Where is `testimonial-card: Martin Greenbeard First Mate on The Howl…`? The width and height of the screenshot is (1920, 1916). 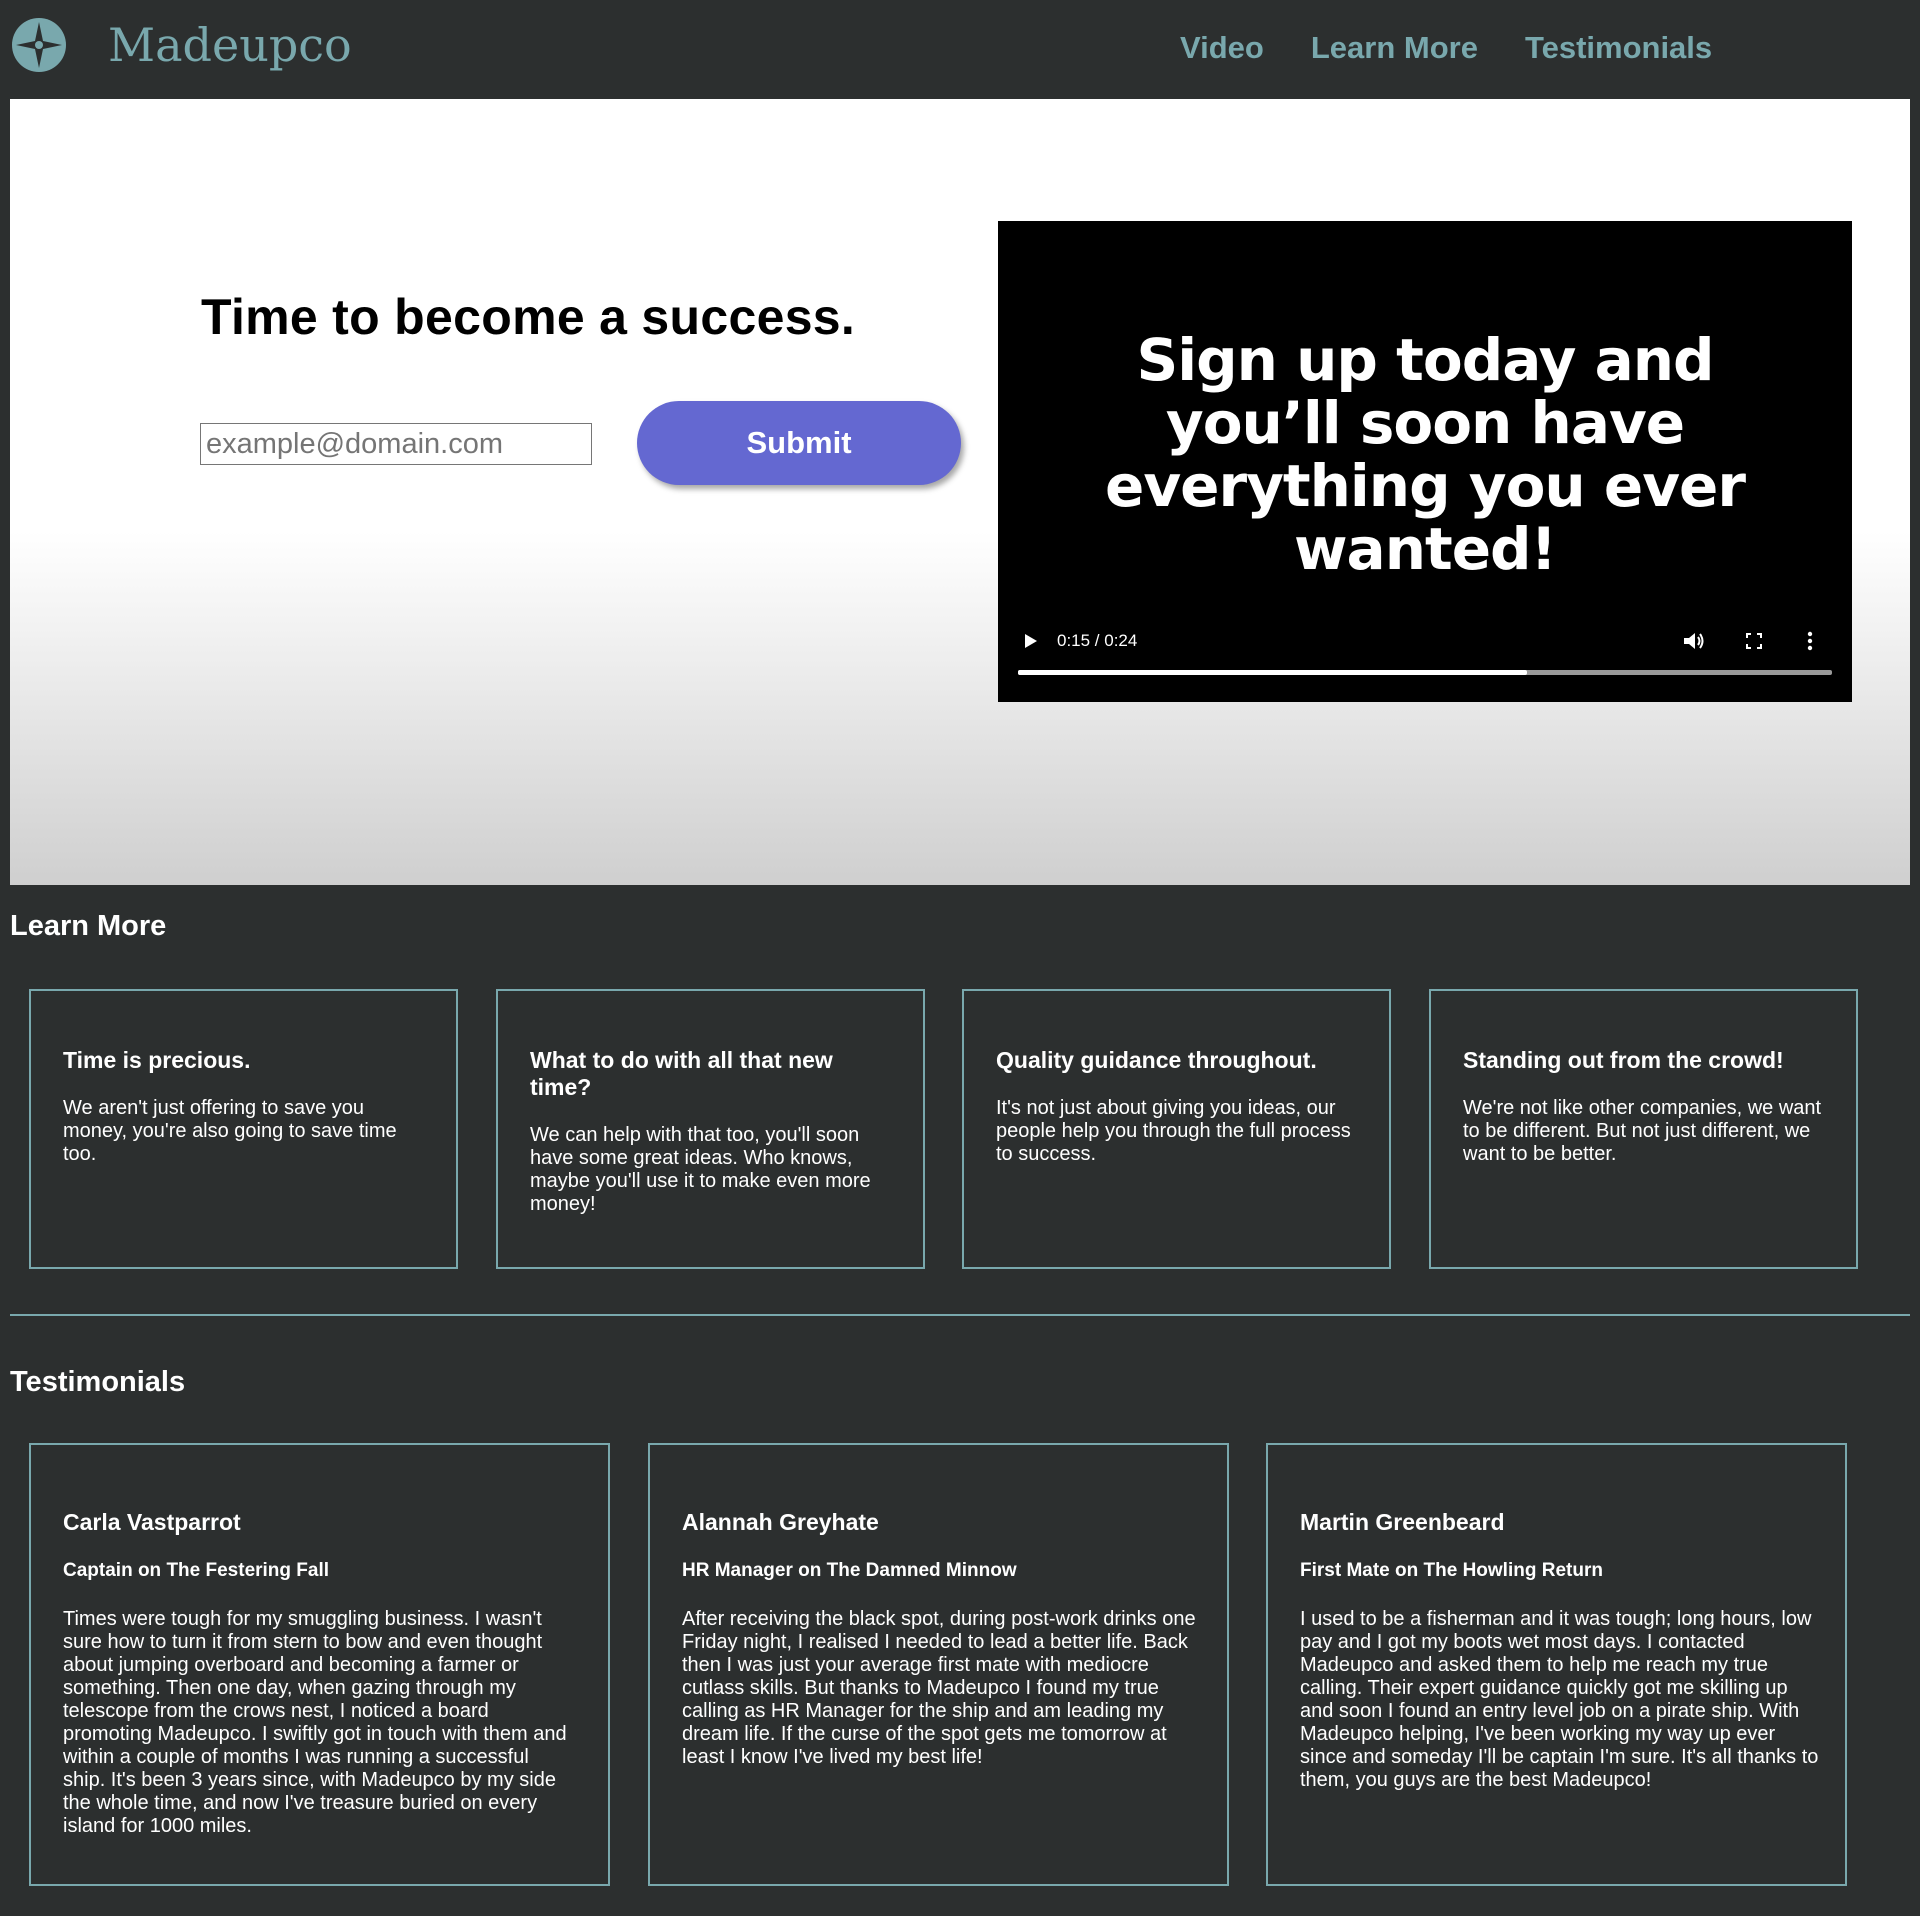
testimonial-card: Martin Greenbeard First Mate on The Howl… is located at coordinates (1556, 1664).